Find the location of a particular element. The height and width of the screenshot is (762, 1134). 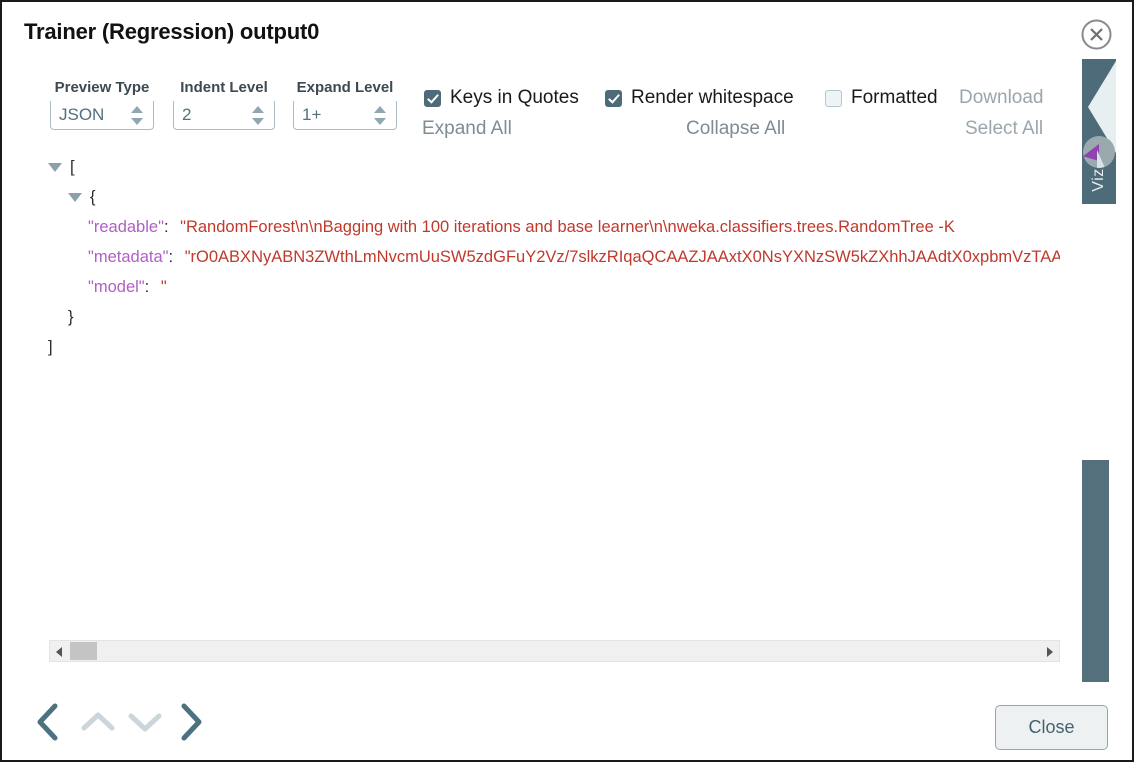

indent-level-stepper is located at coordinates (258, 115).